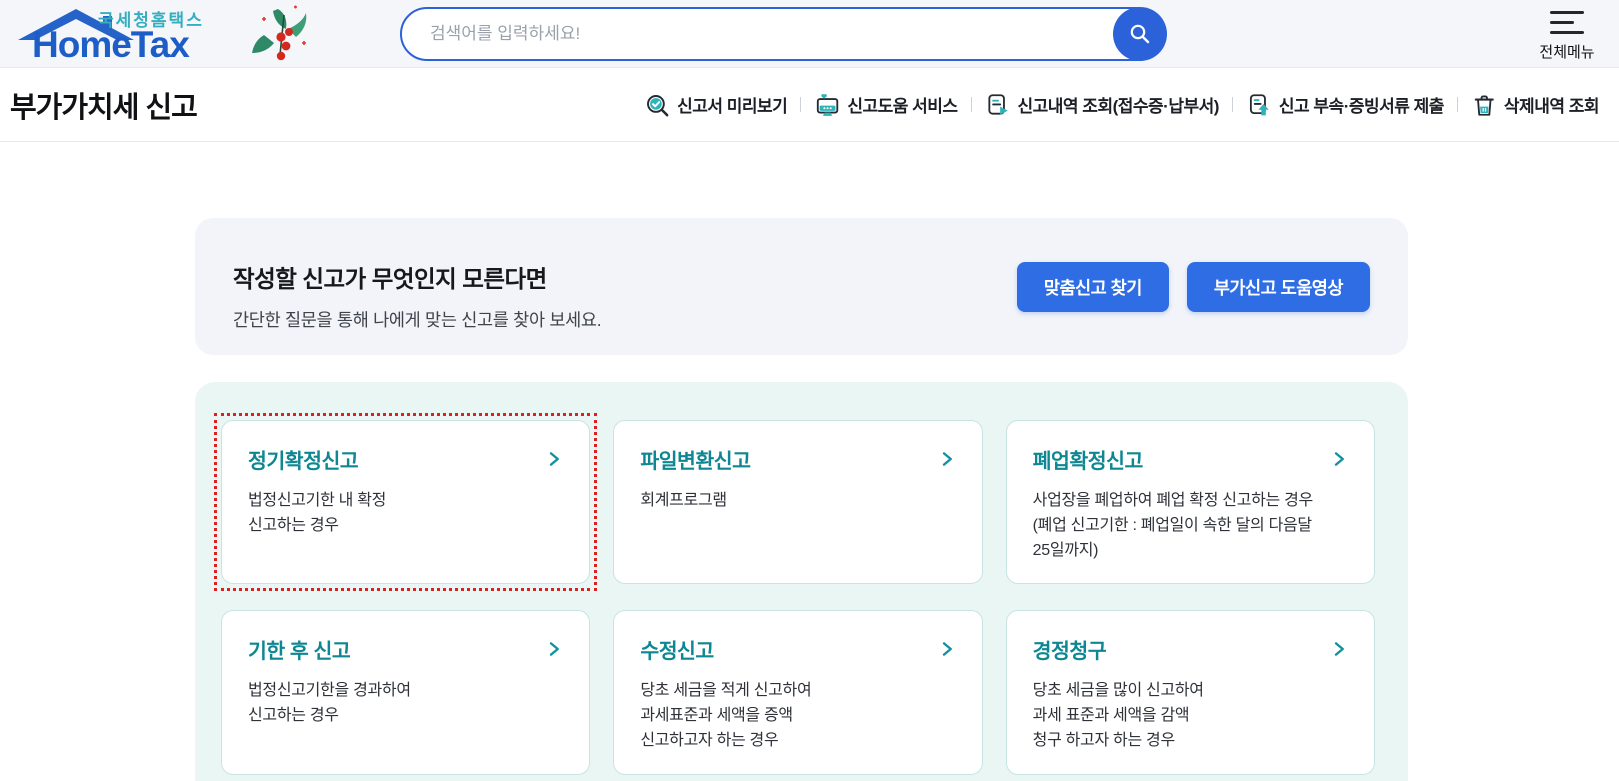 The height and width of the screenshot is (781, 1619). Describe the element at coordinates (1092, 287) in the screenshot. I see `custom-report-find-button: 맞춤신고 찾기` at that location.